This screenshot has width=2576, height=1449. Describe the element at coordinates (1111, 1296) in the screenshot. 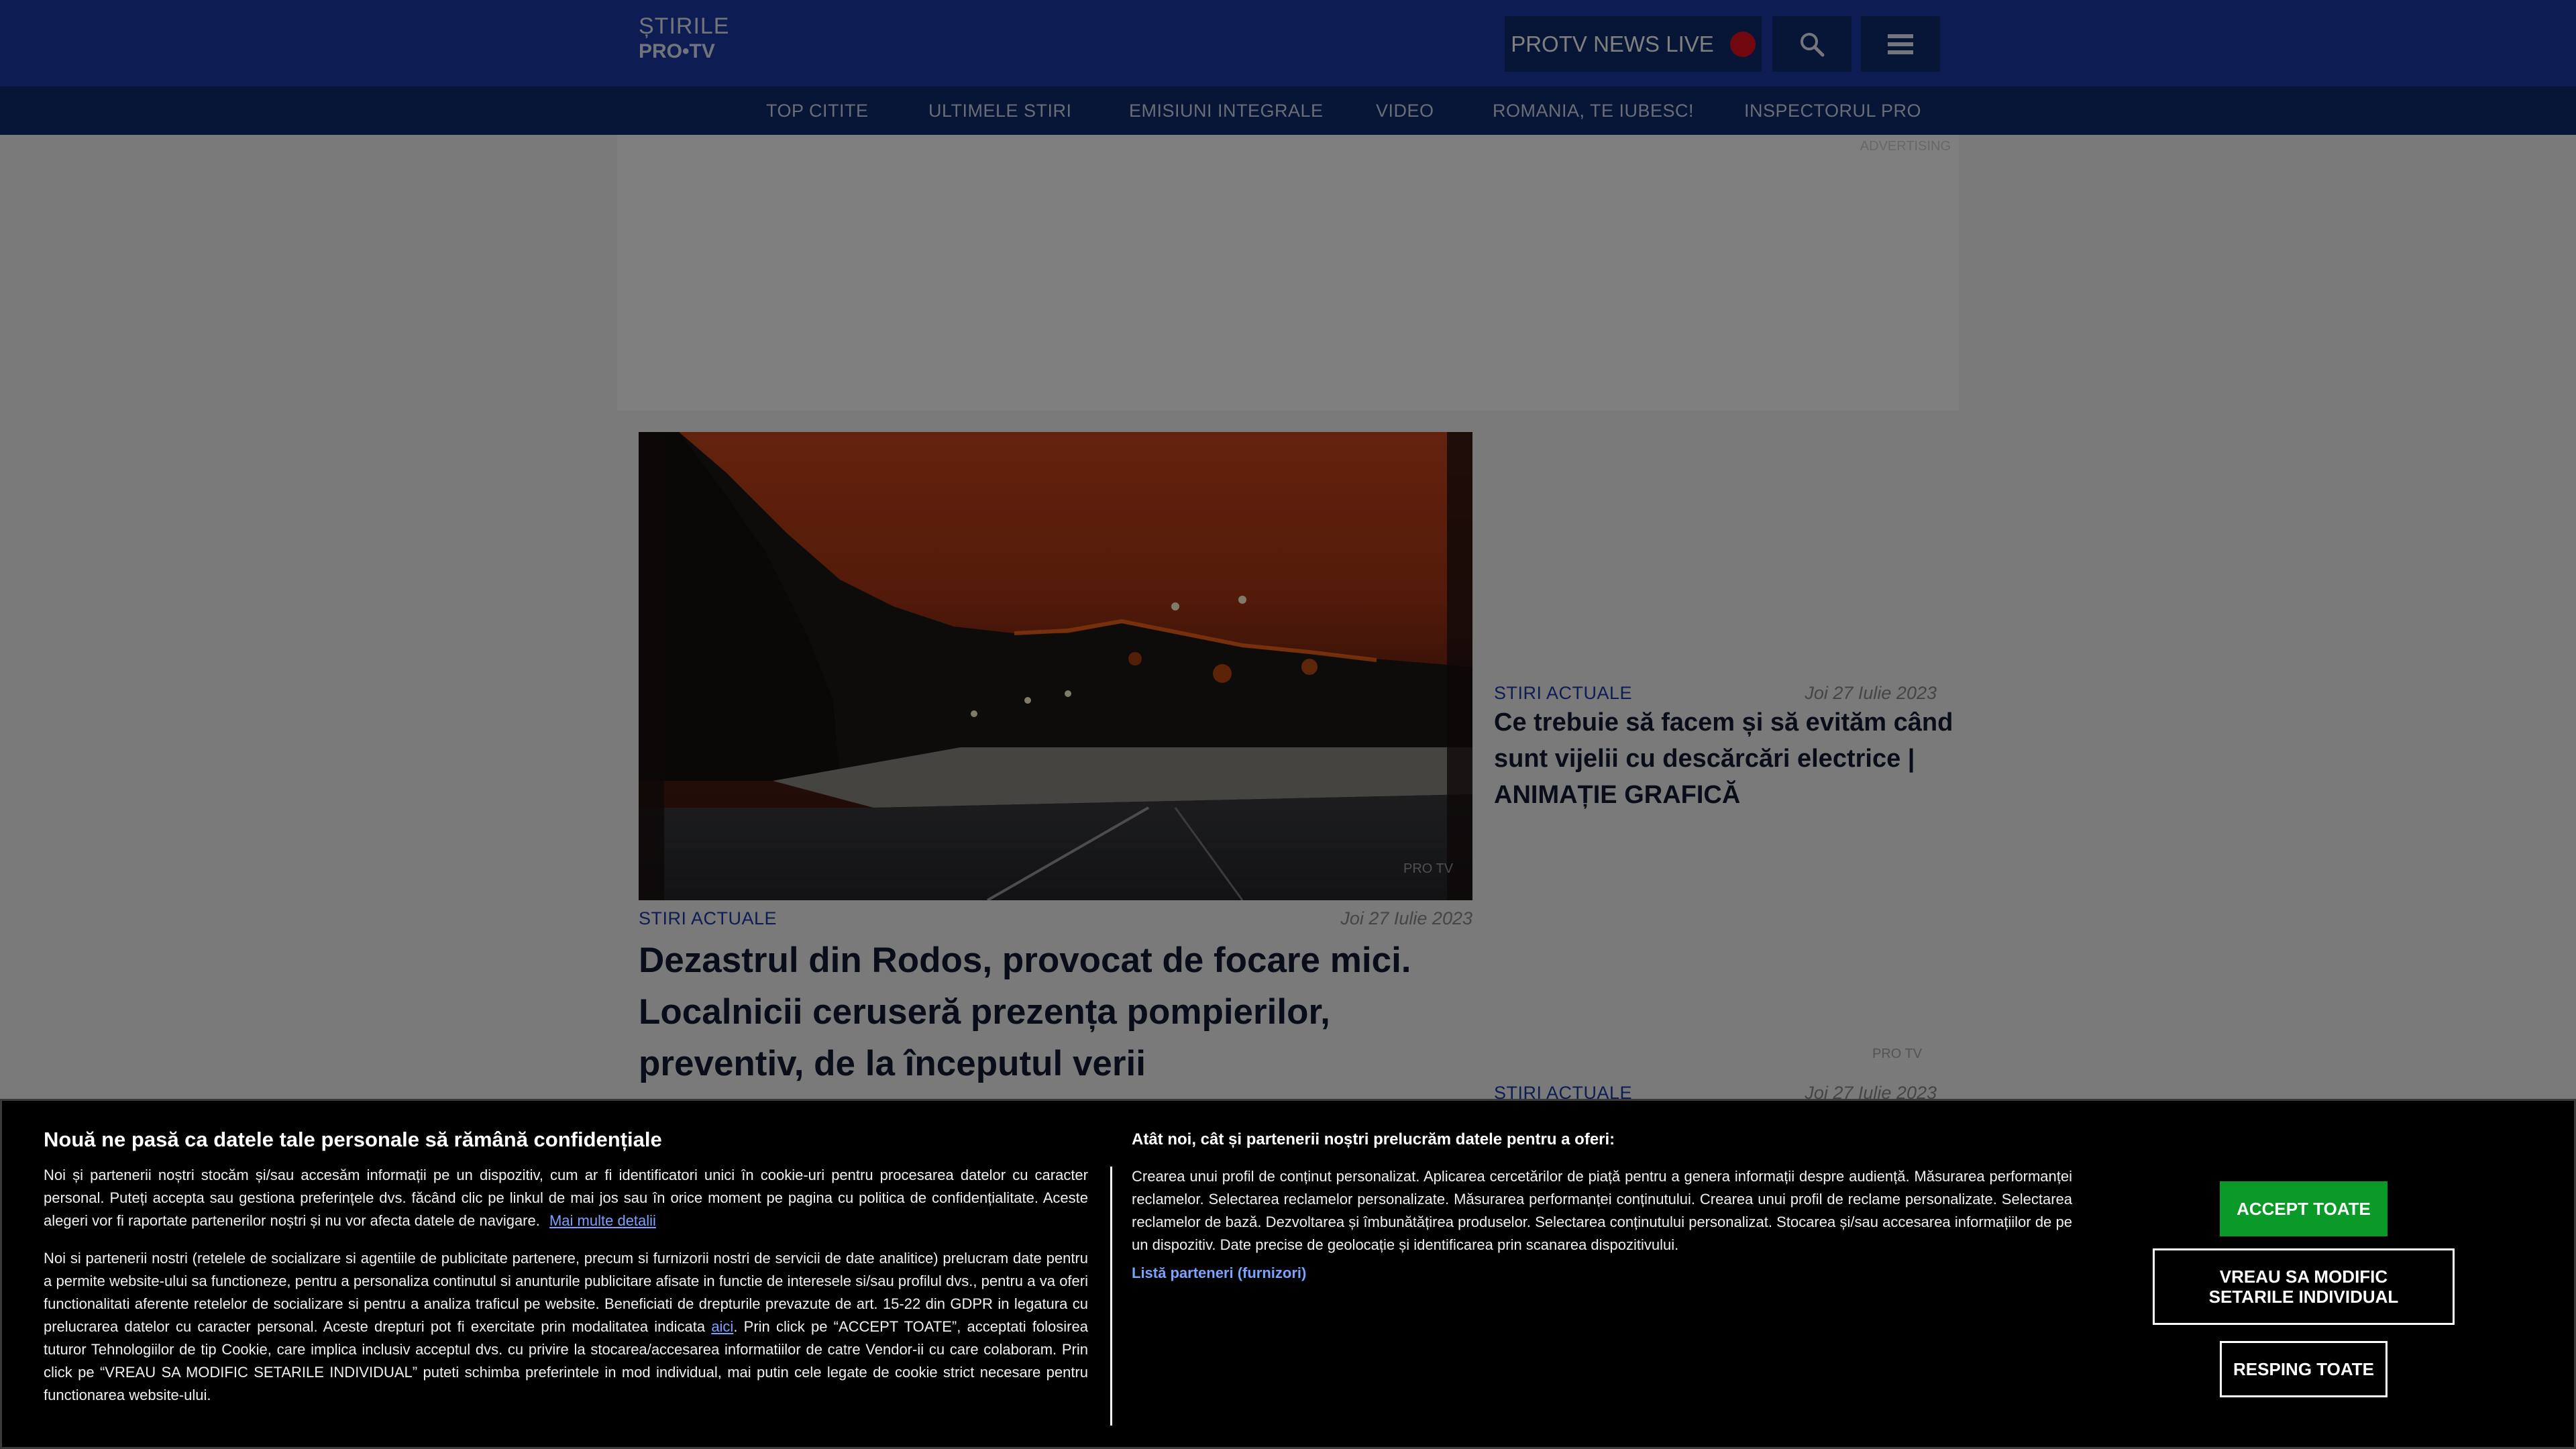

I see `consent-divider` at that location.